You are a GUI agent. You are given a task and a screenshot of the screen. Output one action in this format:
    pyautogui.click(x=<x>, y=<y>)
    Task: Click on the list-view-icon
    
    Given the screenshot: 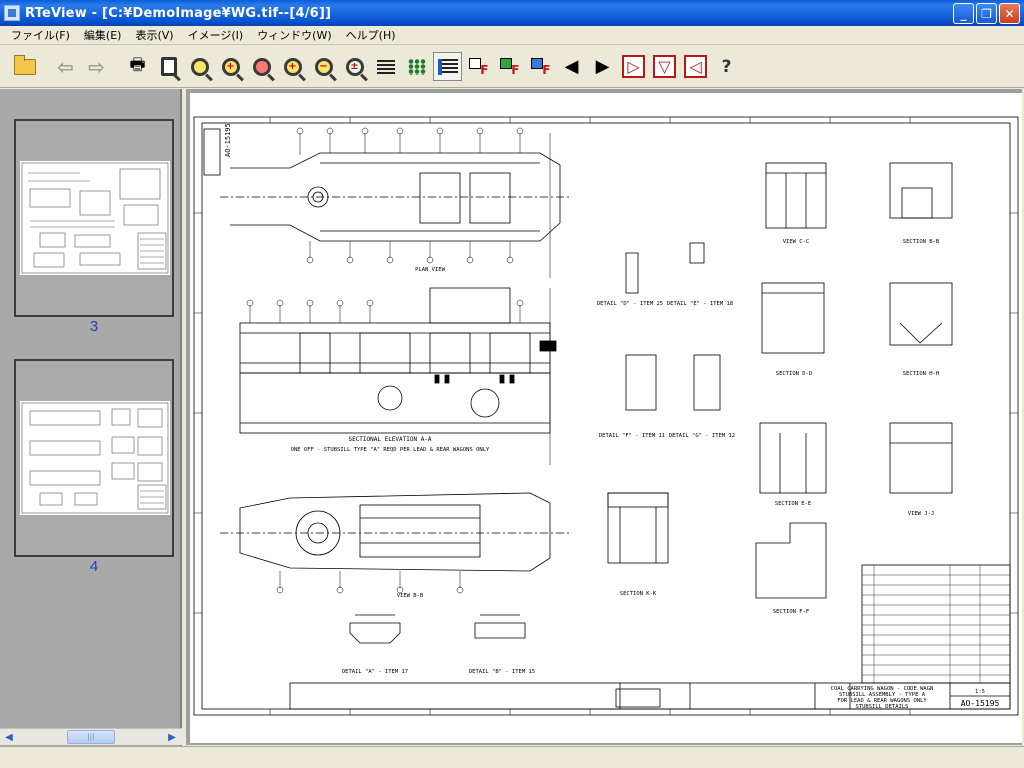 What is the action you would take?
    pyautogui.click(x=447, y=66)
    